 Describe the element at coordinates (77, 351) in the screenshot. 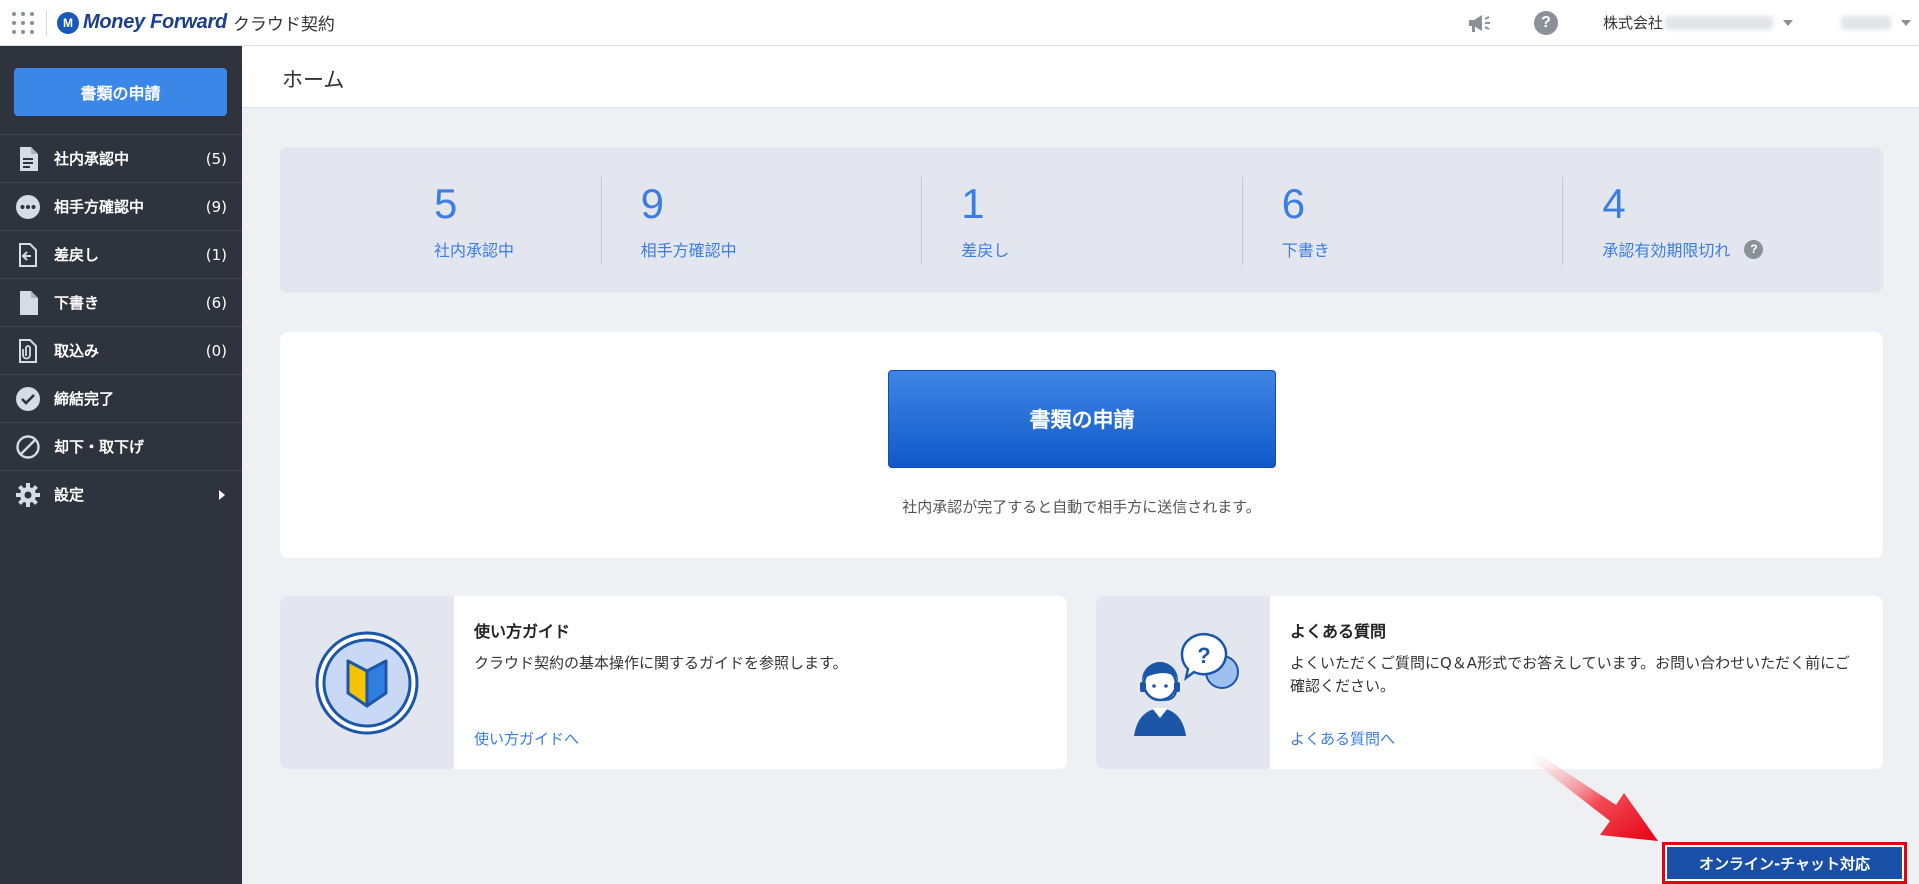

I see `sidebar-item-label: 取込み` at that location.